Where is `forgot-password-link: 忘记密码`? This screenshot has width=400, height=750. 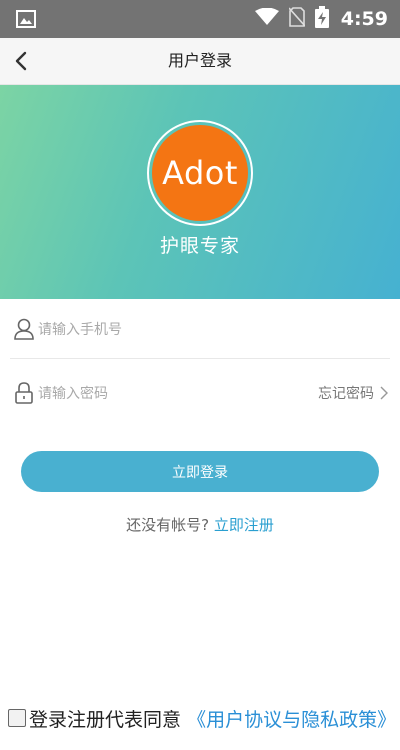 forgot-password-link: 忘记密码 is located at coordinates (353, 393).